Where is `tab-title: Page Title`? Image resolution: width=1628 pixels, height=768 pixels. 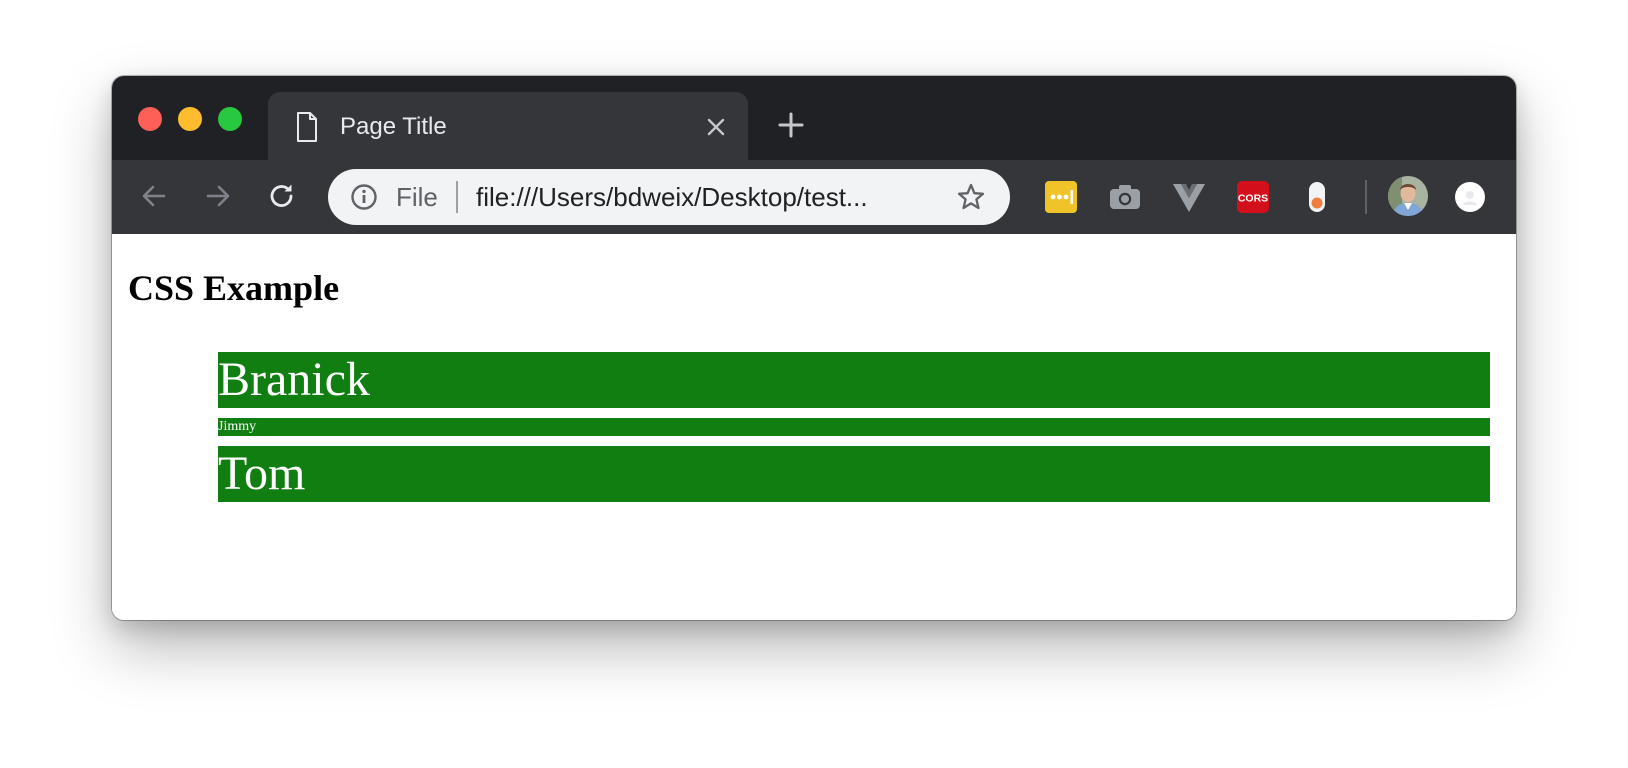
tab-title: Page Title is located at coordinates (393, 126).